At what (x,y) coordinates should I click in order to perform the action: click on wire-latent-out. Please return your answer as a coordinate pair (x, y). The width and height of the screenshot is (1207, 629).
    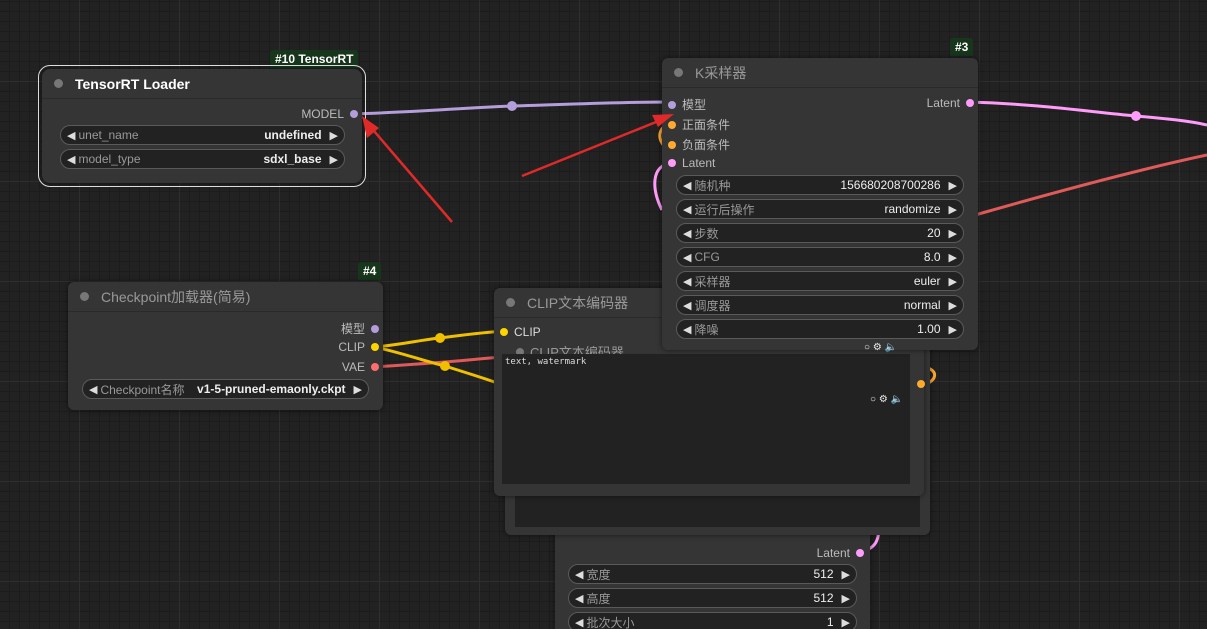
    Looking at the image, I should click on (1087, 113).